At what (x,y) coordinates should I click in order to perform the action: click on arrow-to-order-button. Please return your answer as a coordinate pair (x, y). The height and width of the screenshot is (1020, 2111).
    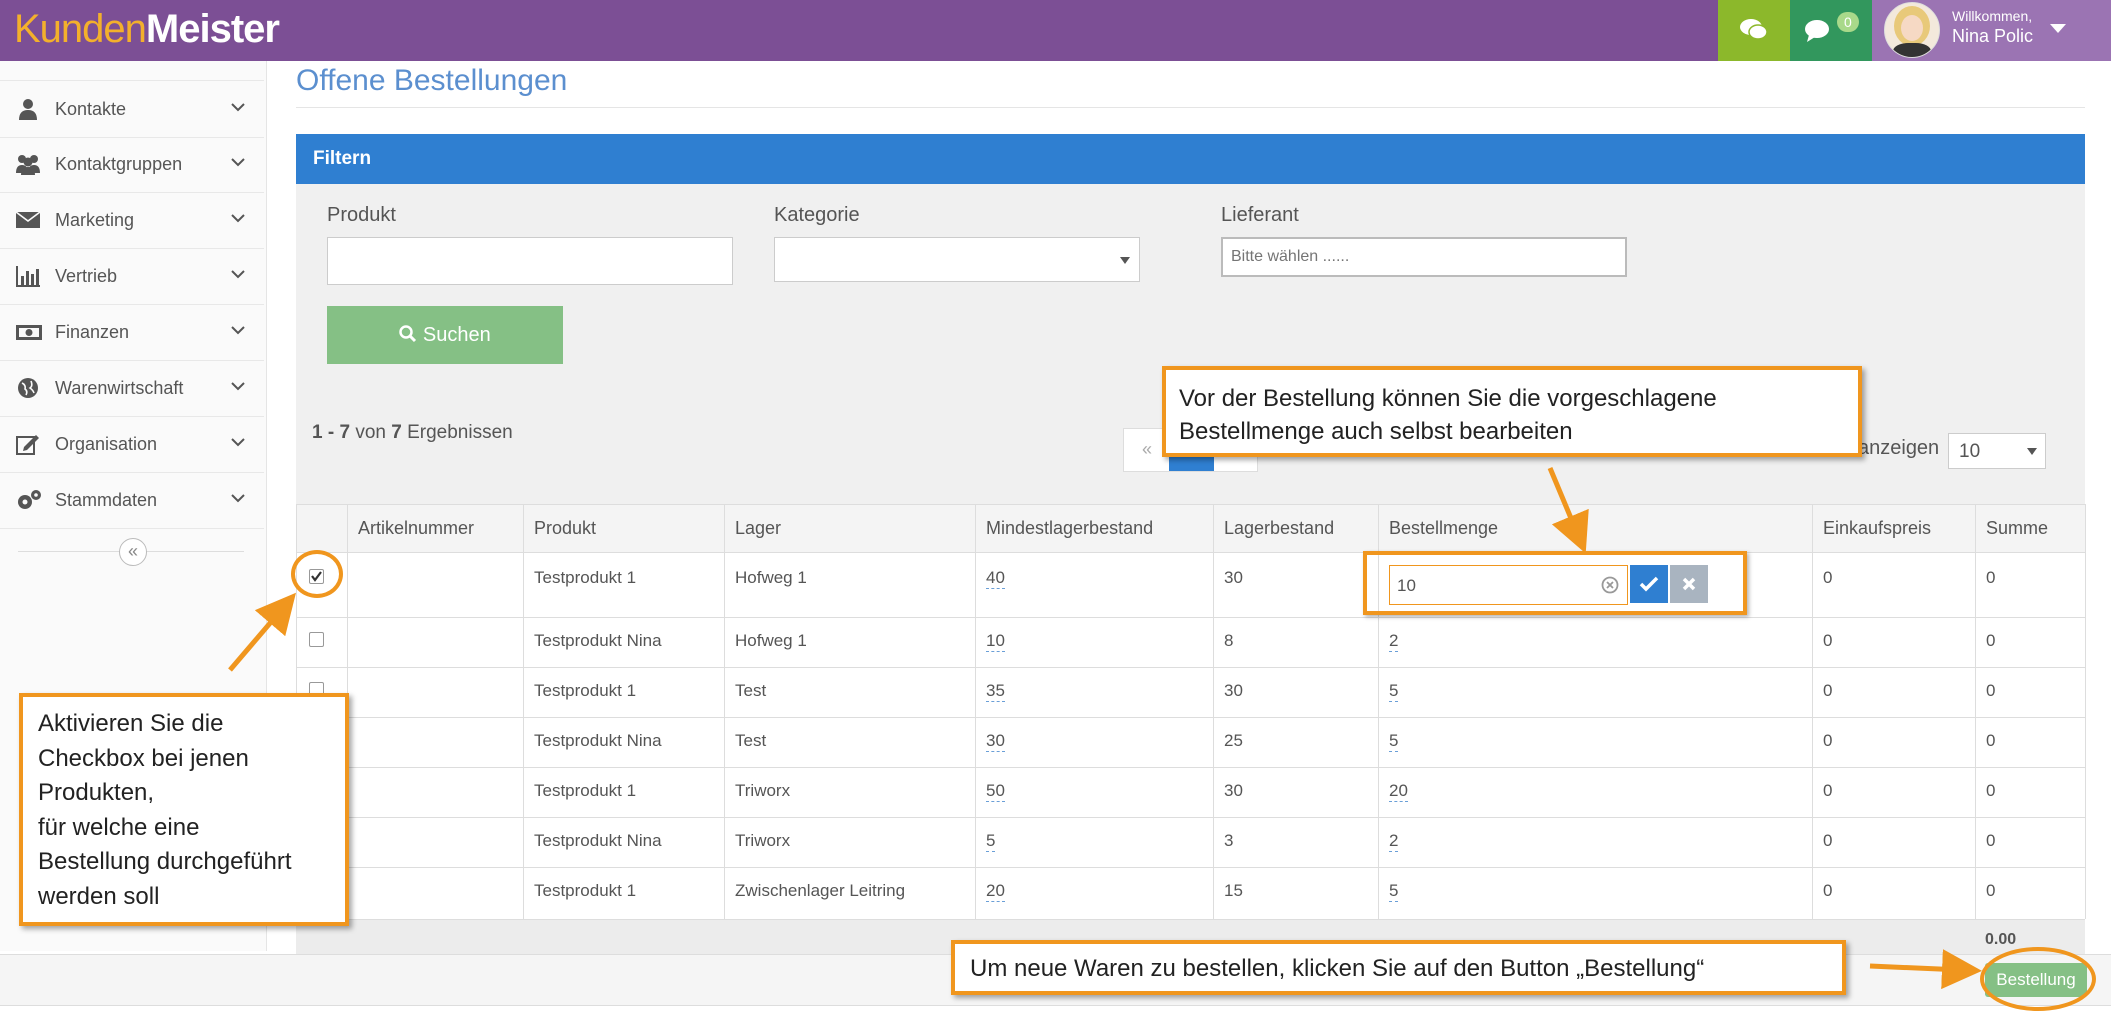
    Looking at the image, I should click on (1925, 969).